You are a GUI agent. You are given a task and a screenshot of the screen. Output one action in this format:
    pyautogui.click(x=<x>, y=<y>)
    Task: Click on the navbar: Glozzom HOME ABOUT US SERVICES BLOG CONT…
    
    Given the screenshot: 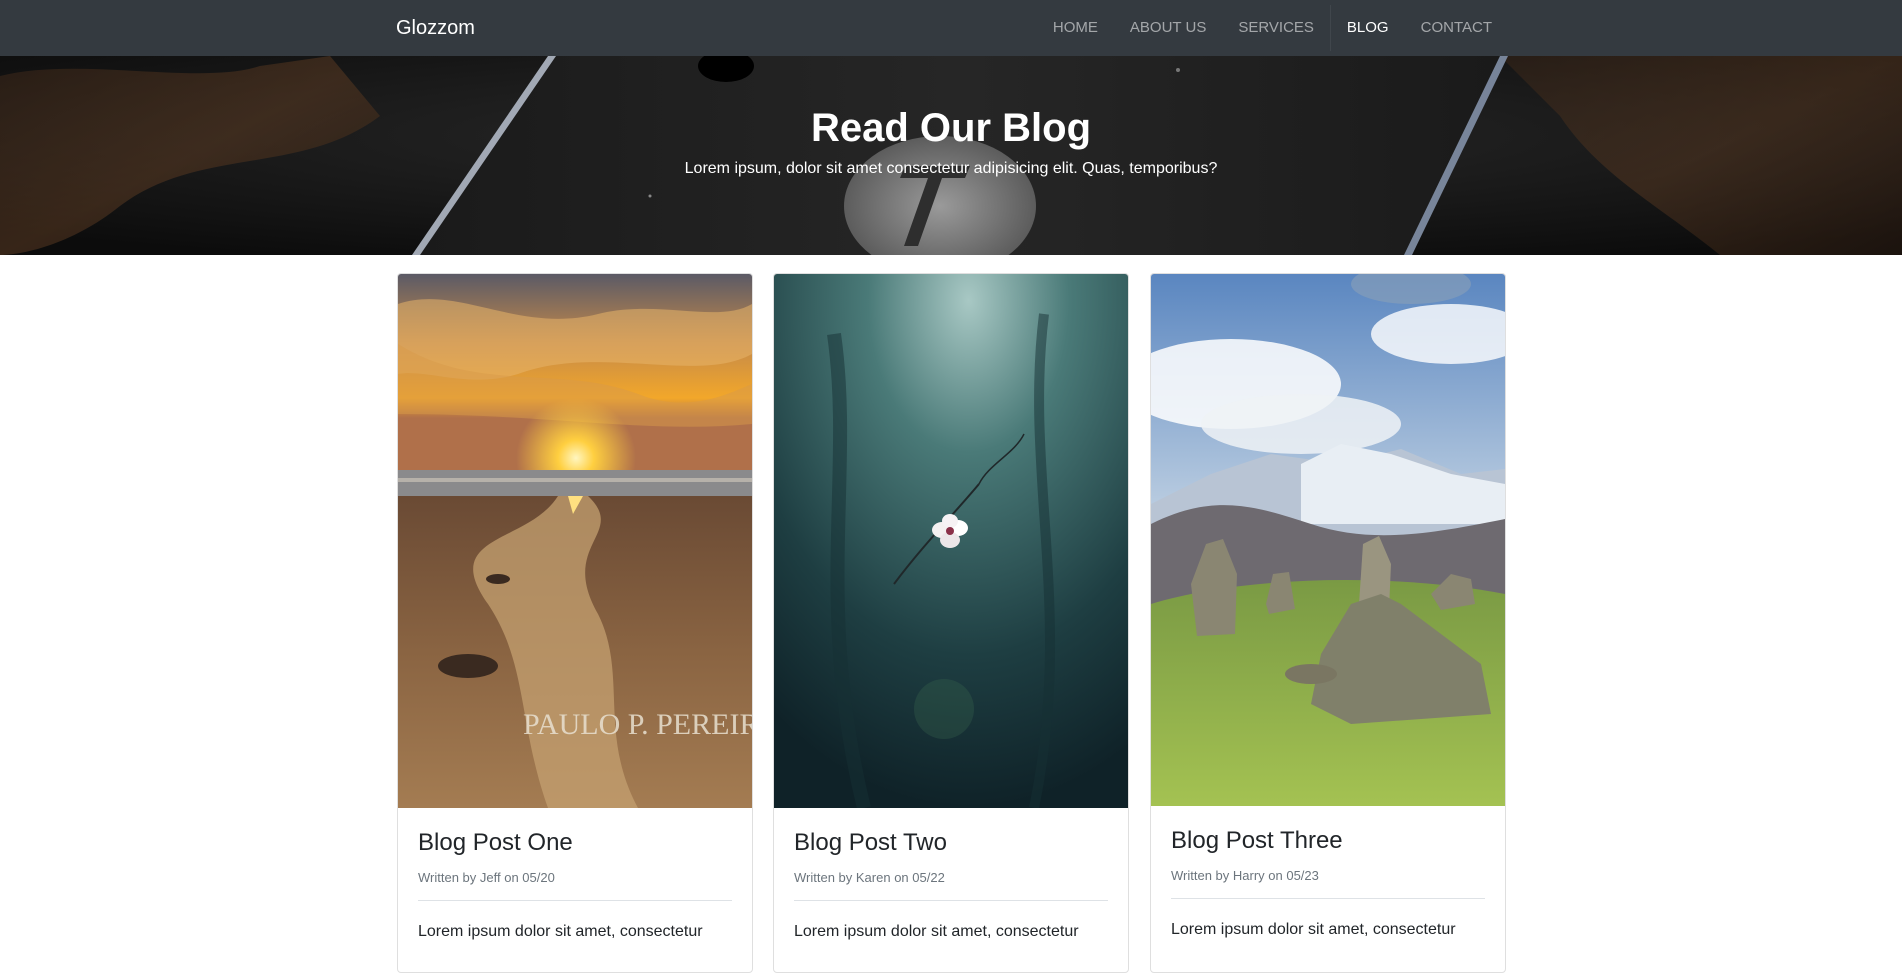 What is the action you would take?
    pyautogui.click(x=951, y=28)
    